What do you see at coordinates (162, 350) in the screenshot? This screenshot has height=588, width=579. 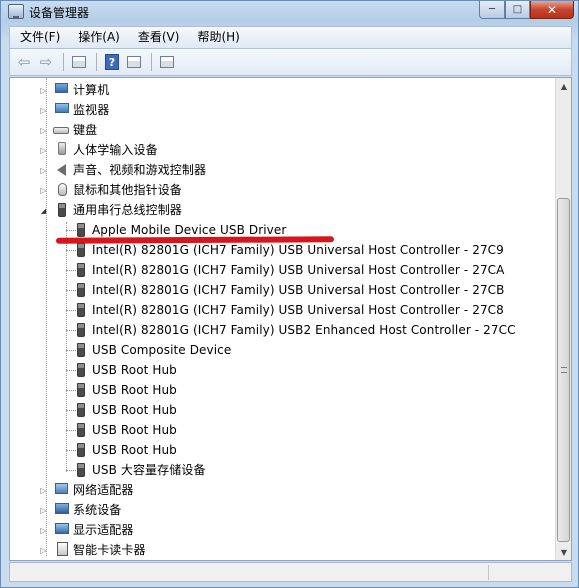 I see `tree-item-label: USB Composite Device` at bounding box center [162, 350].